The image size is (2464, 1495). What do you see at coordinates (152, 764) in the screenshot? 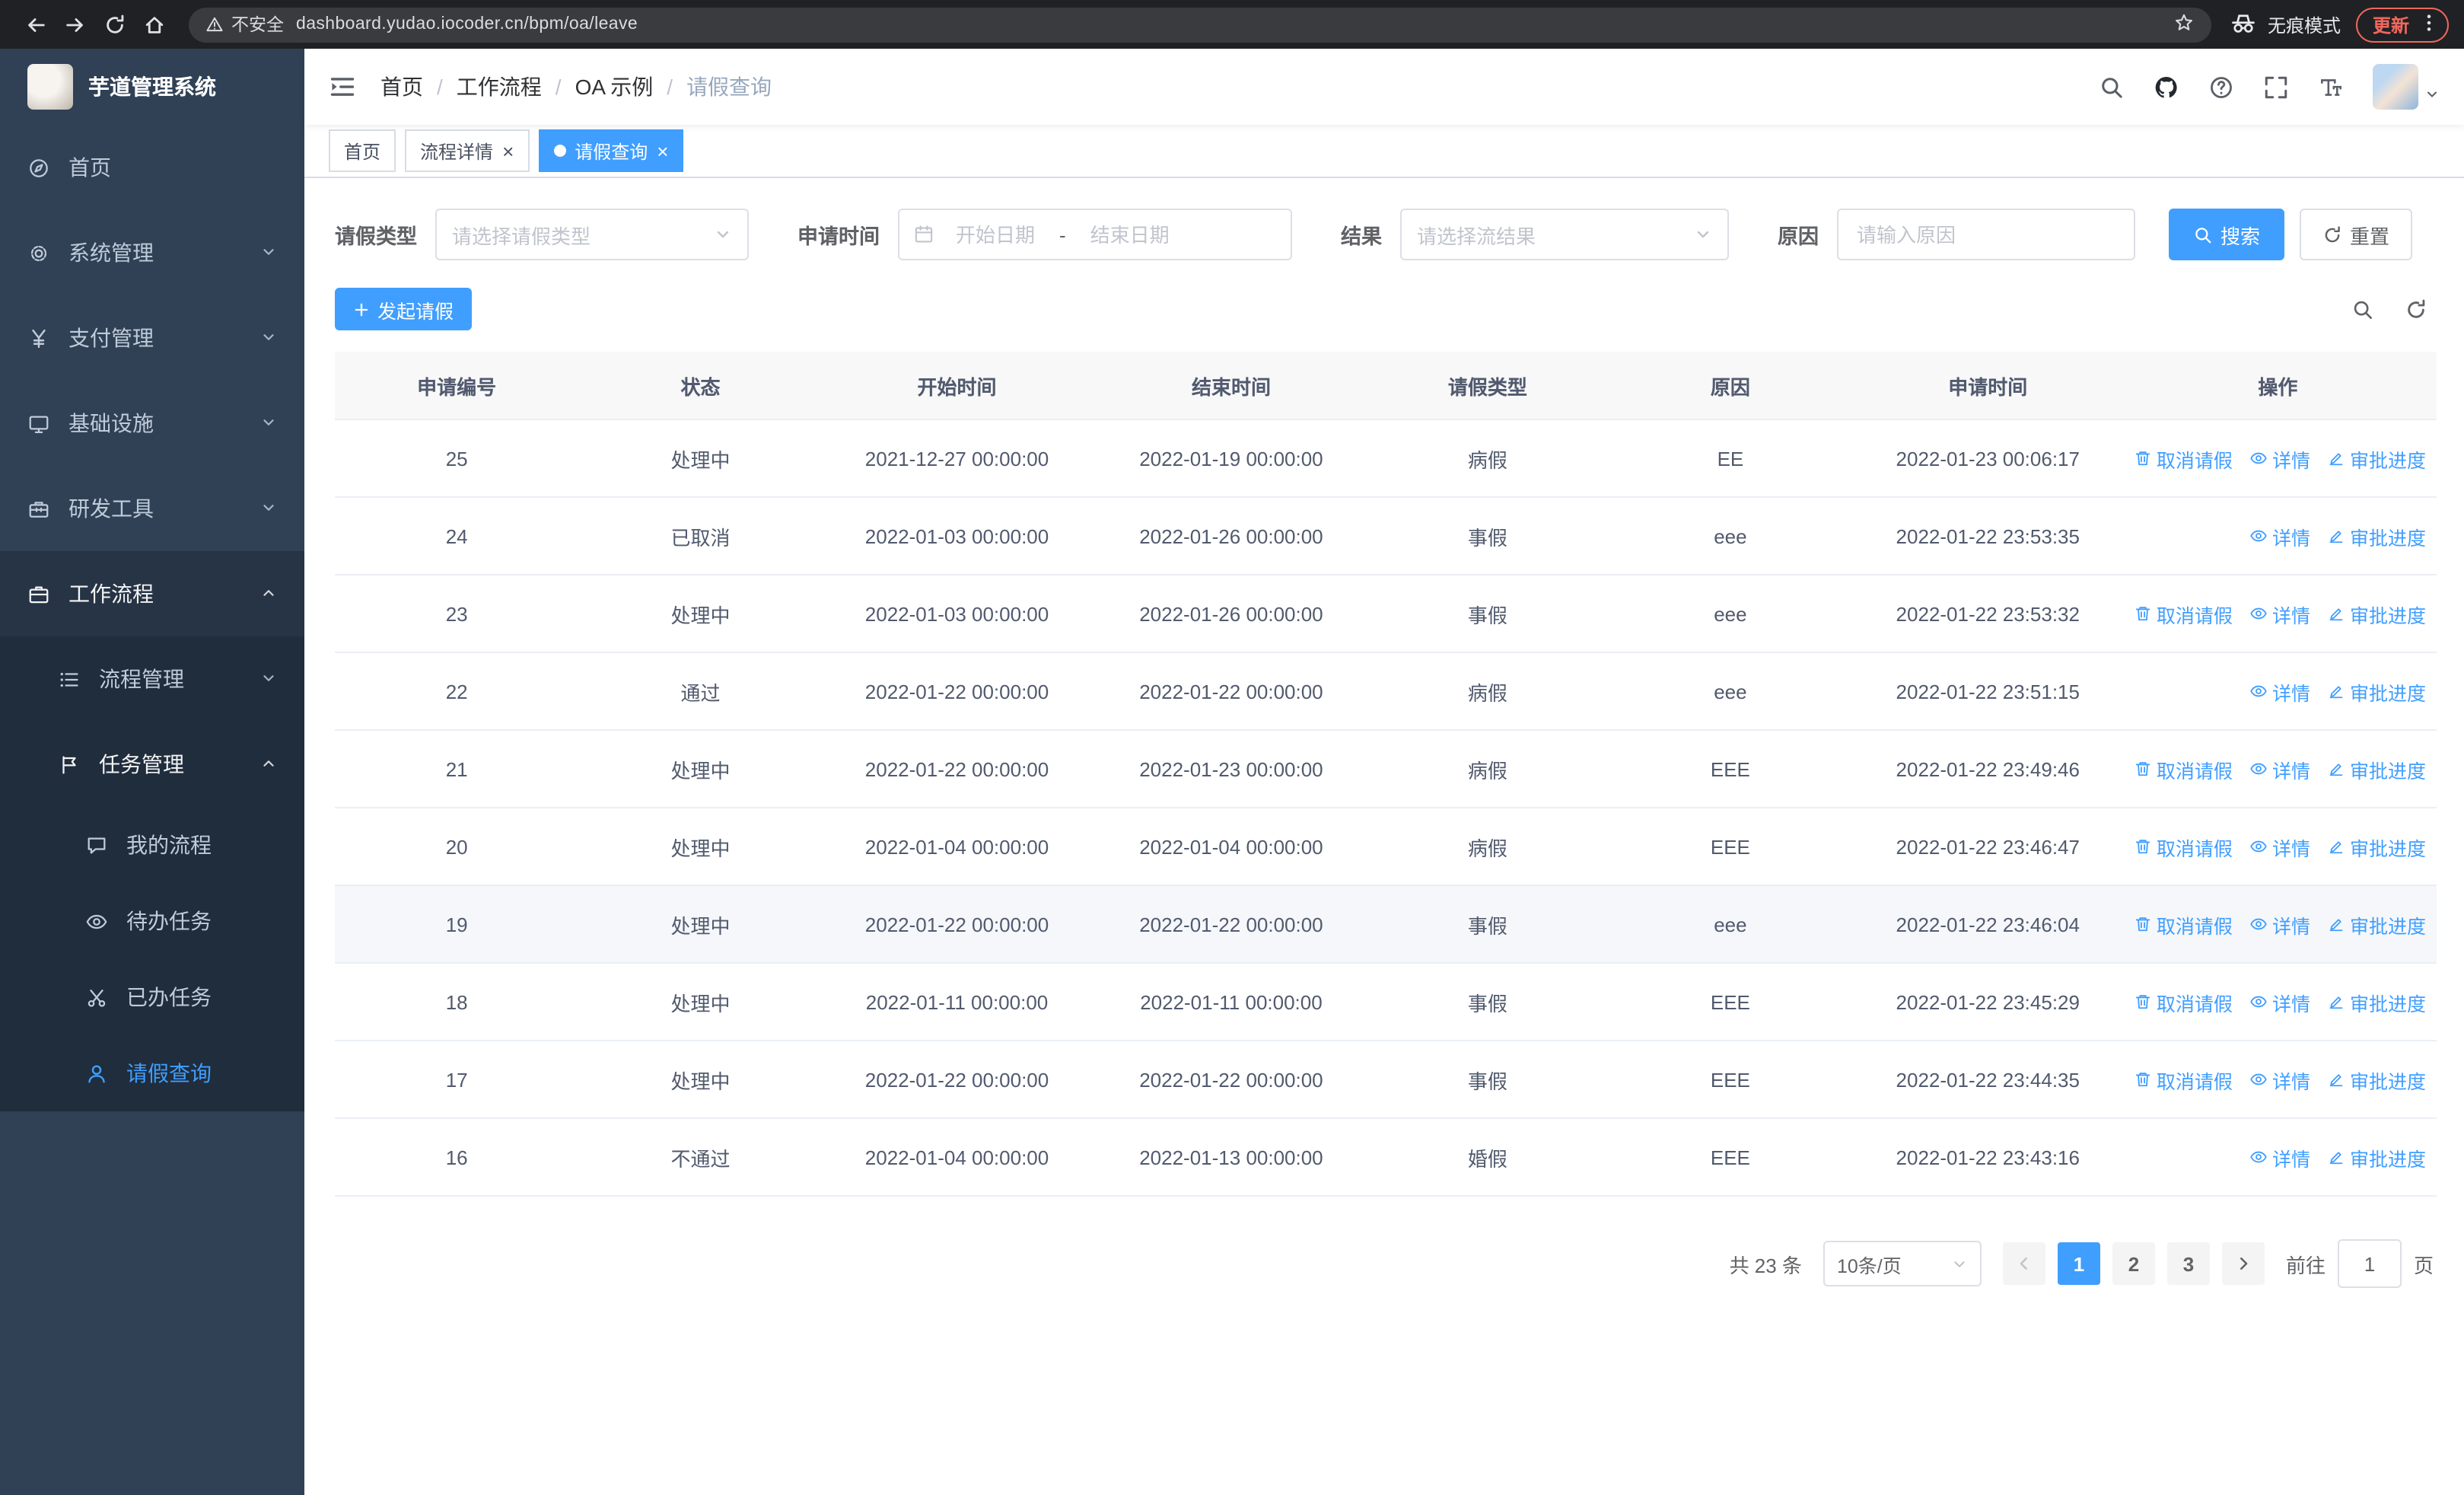
I see `sidebar-item-task-mgmt: 任务管理` at bounding box center [152, 764].